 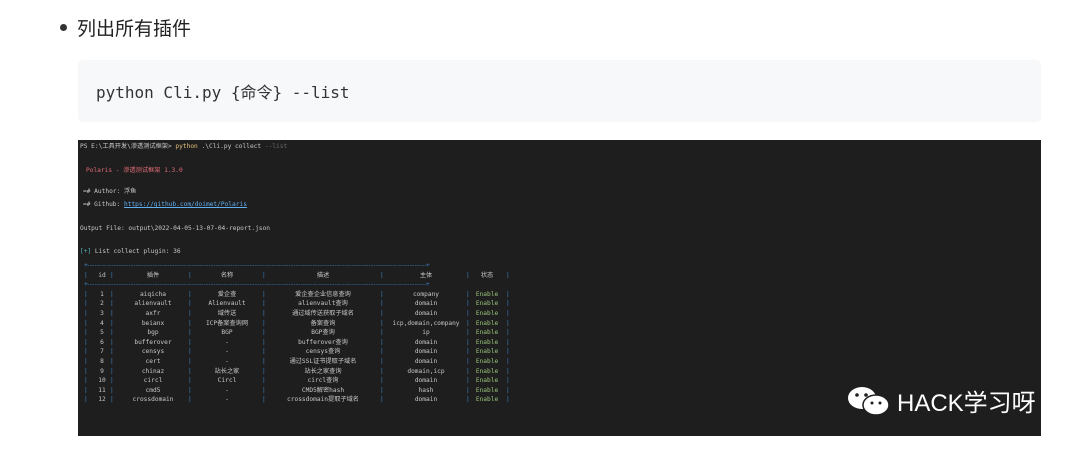 I want to click on table-cell: Alienvault, so click(x=227, y=304).